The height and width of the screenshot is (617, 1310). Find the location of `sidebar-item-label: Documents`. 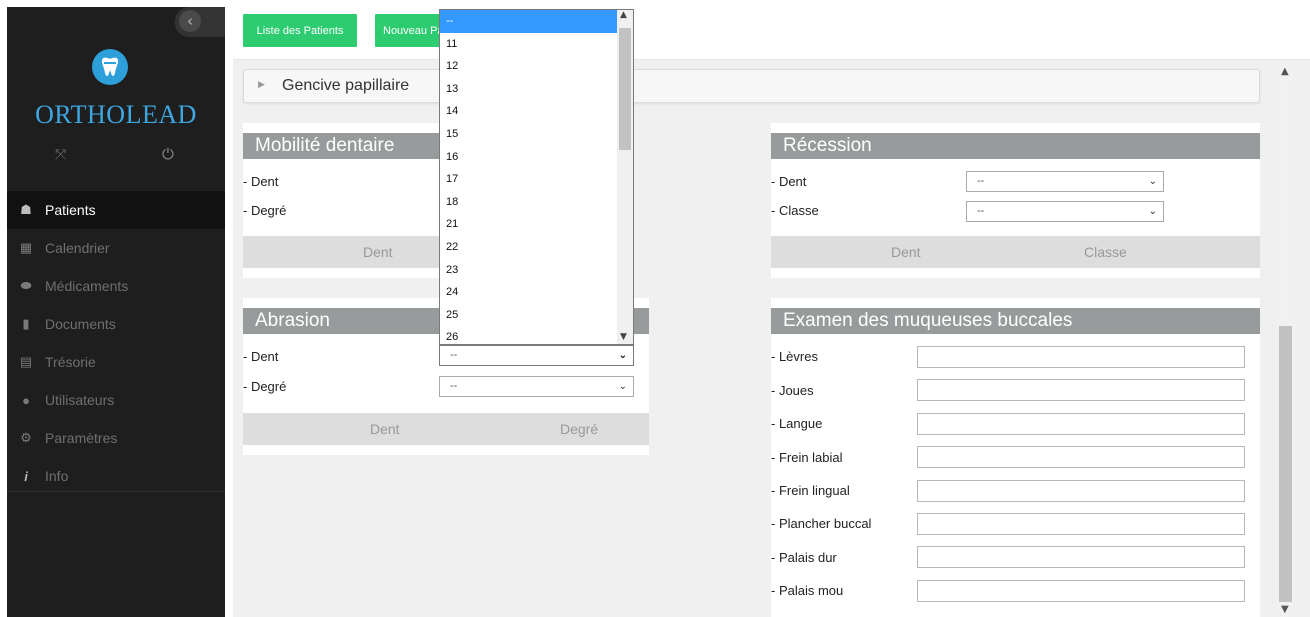

sidebar-item-label: Documents is located at coordinates (80, 324).